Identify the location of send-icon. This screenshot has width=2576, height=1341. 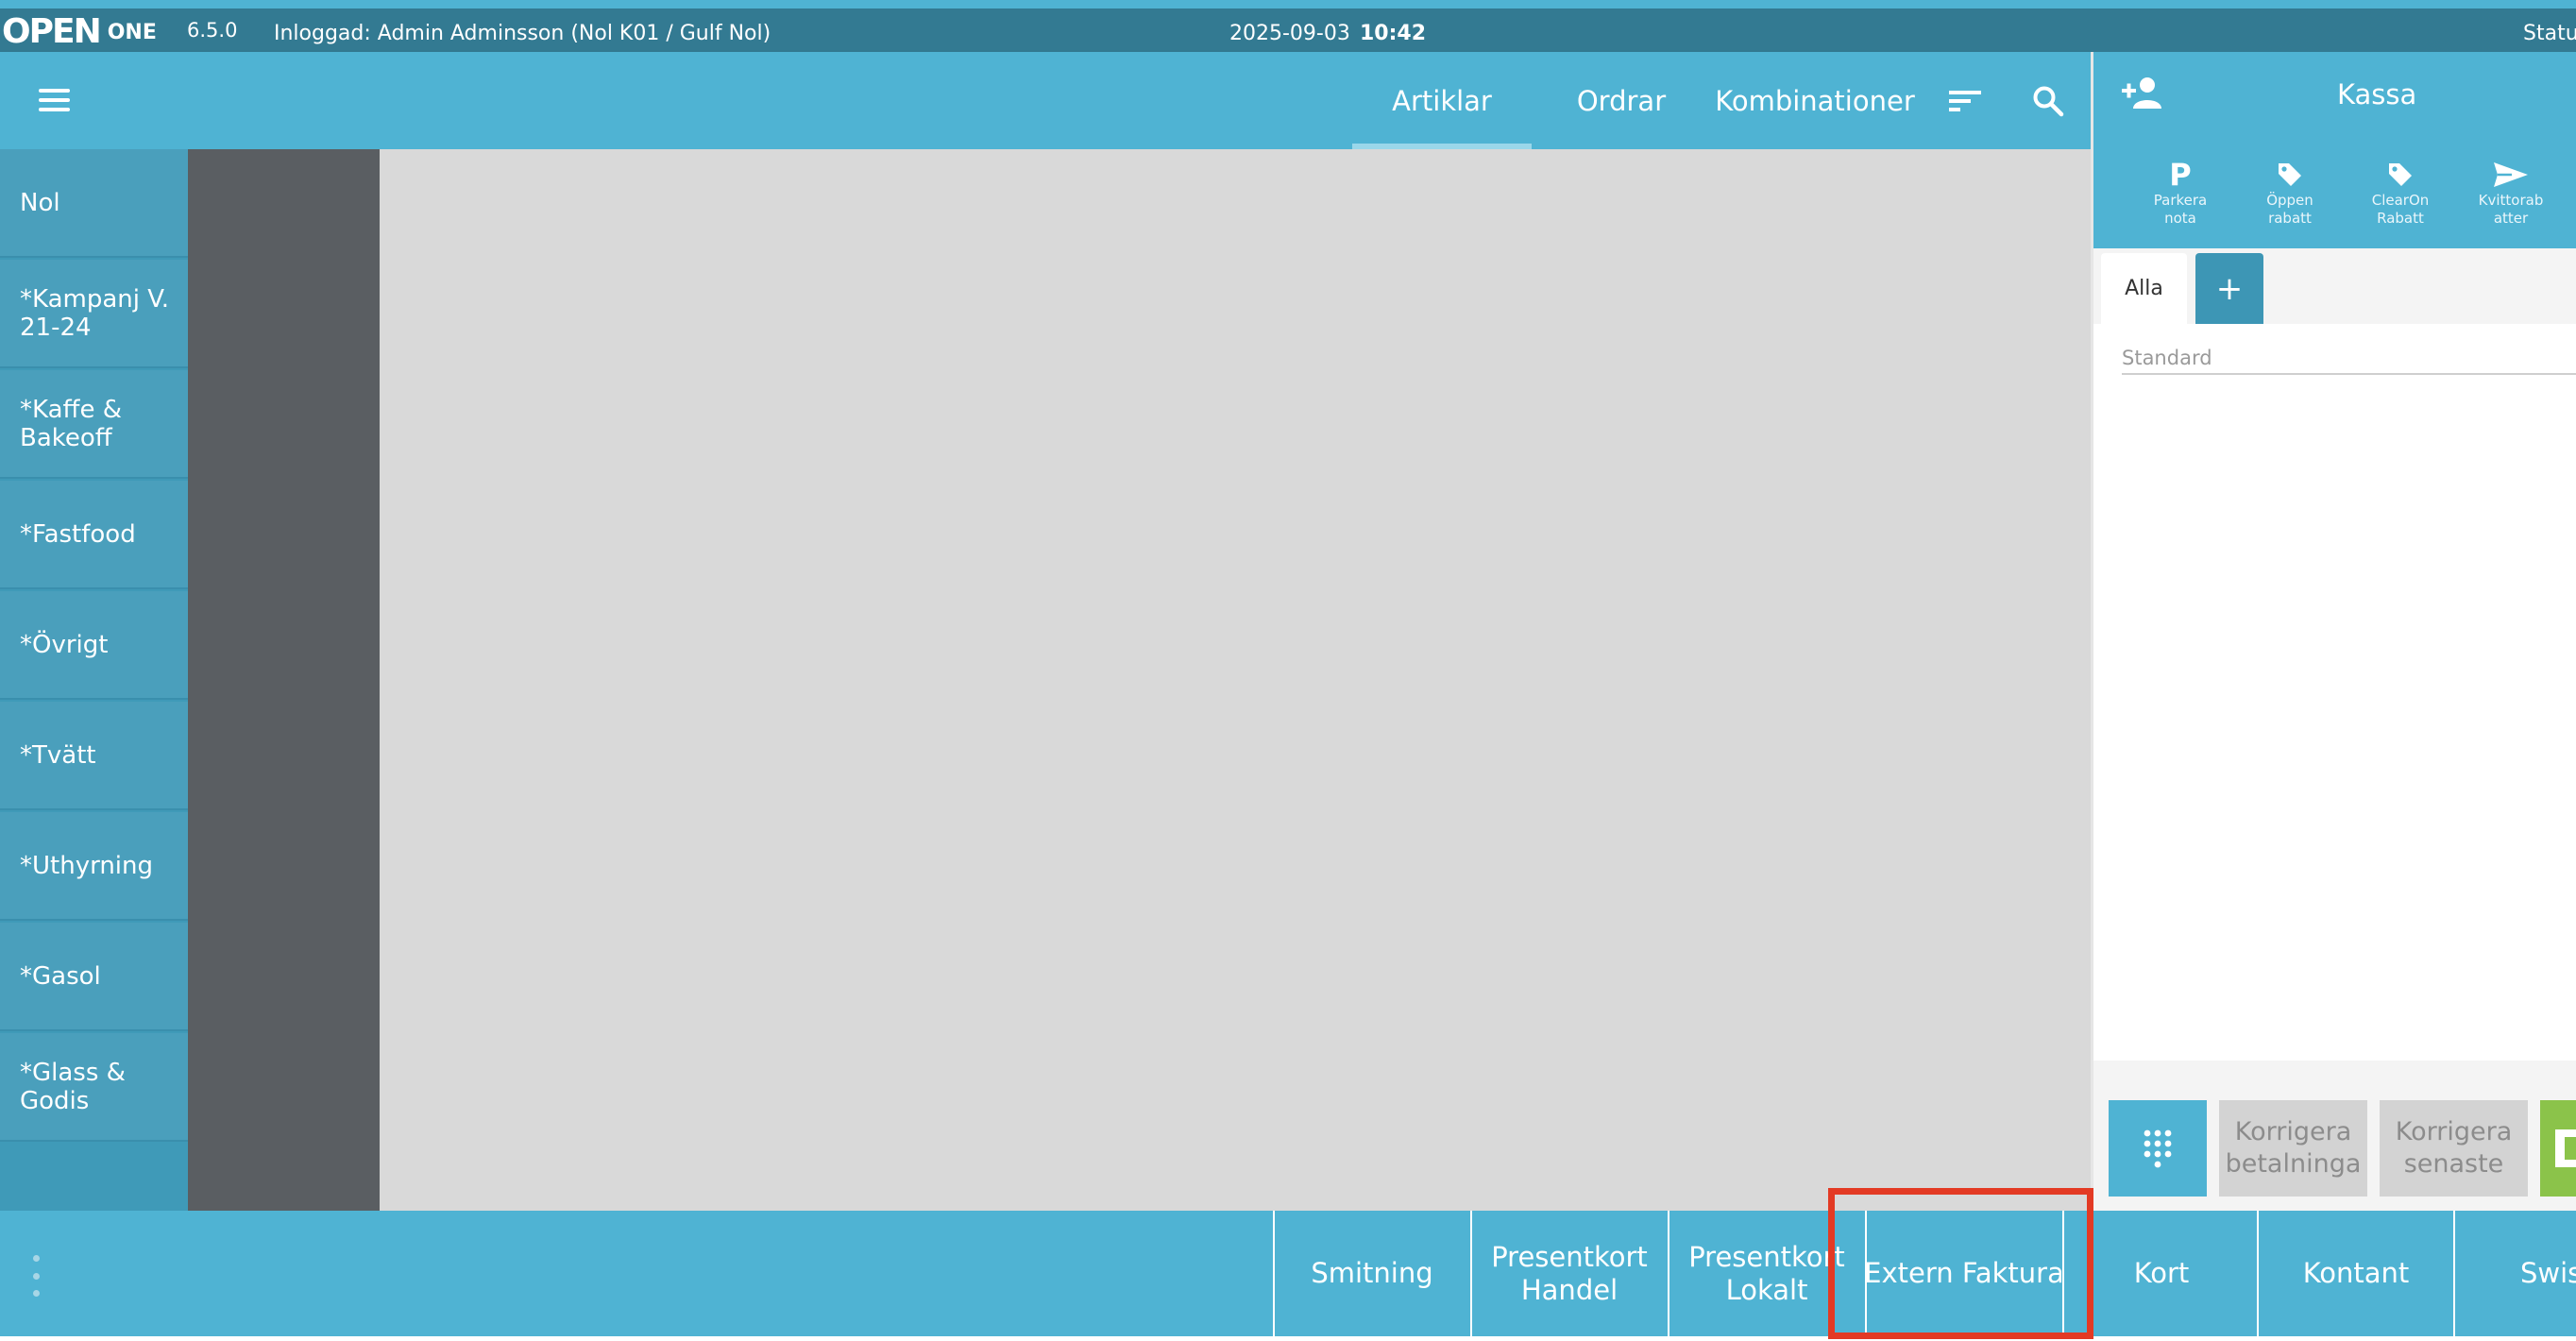
(2511, 175).